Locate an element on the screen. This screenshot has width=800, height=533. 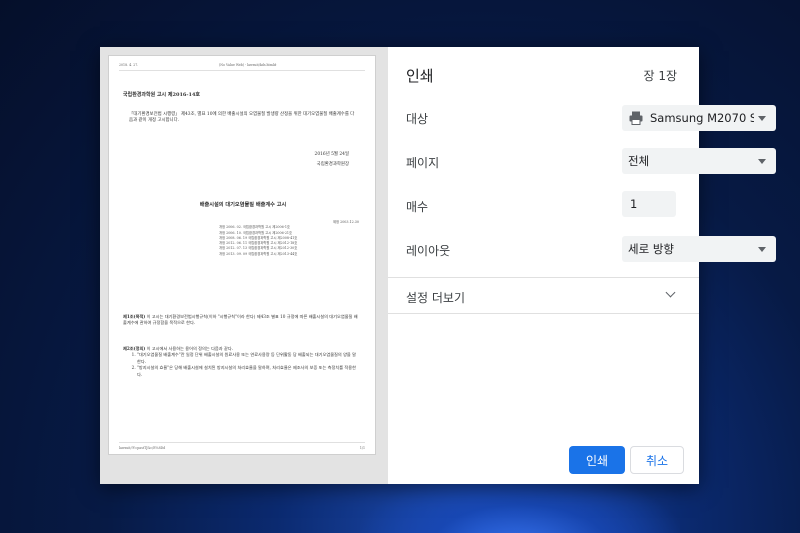
pages-value: 전체 is located at coordinates (639, 161).